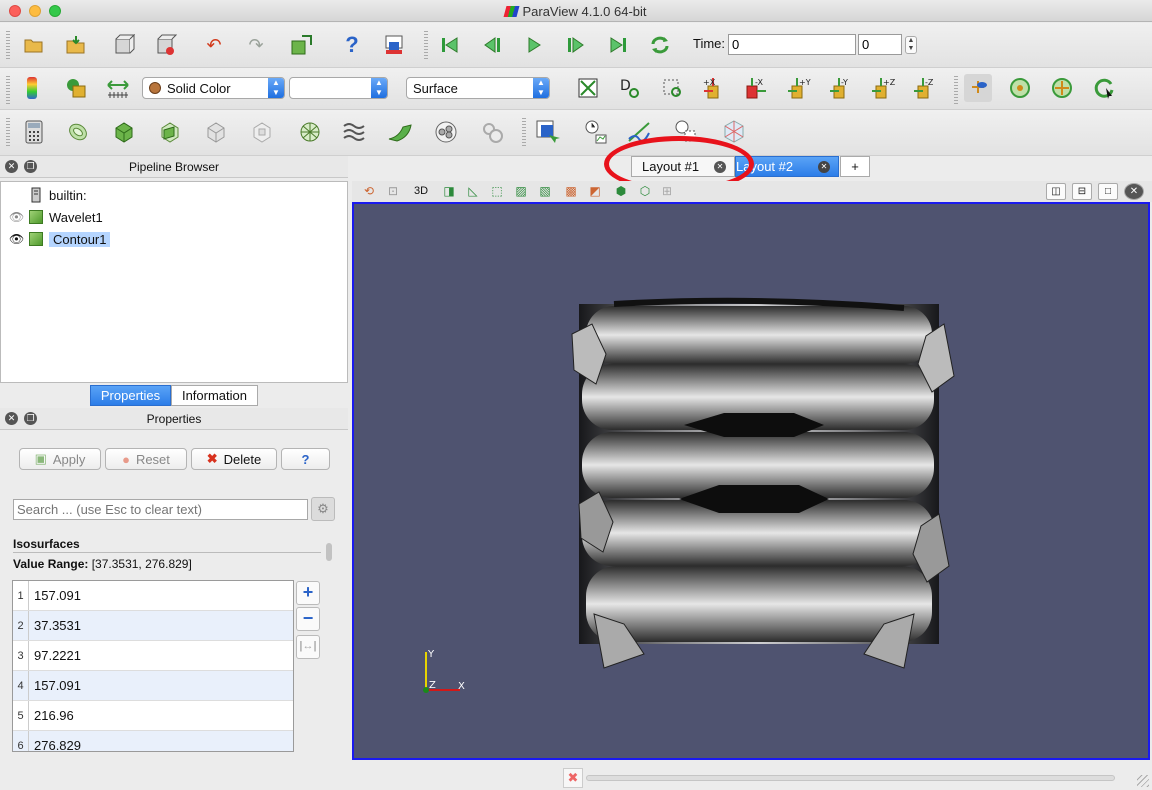  Describe the element at coordinates (262, 132) in the screenshot. I see `extract-subset-filter-icon` at that location.